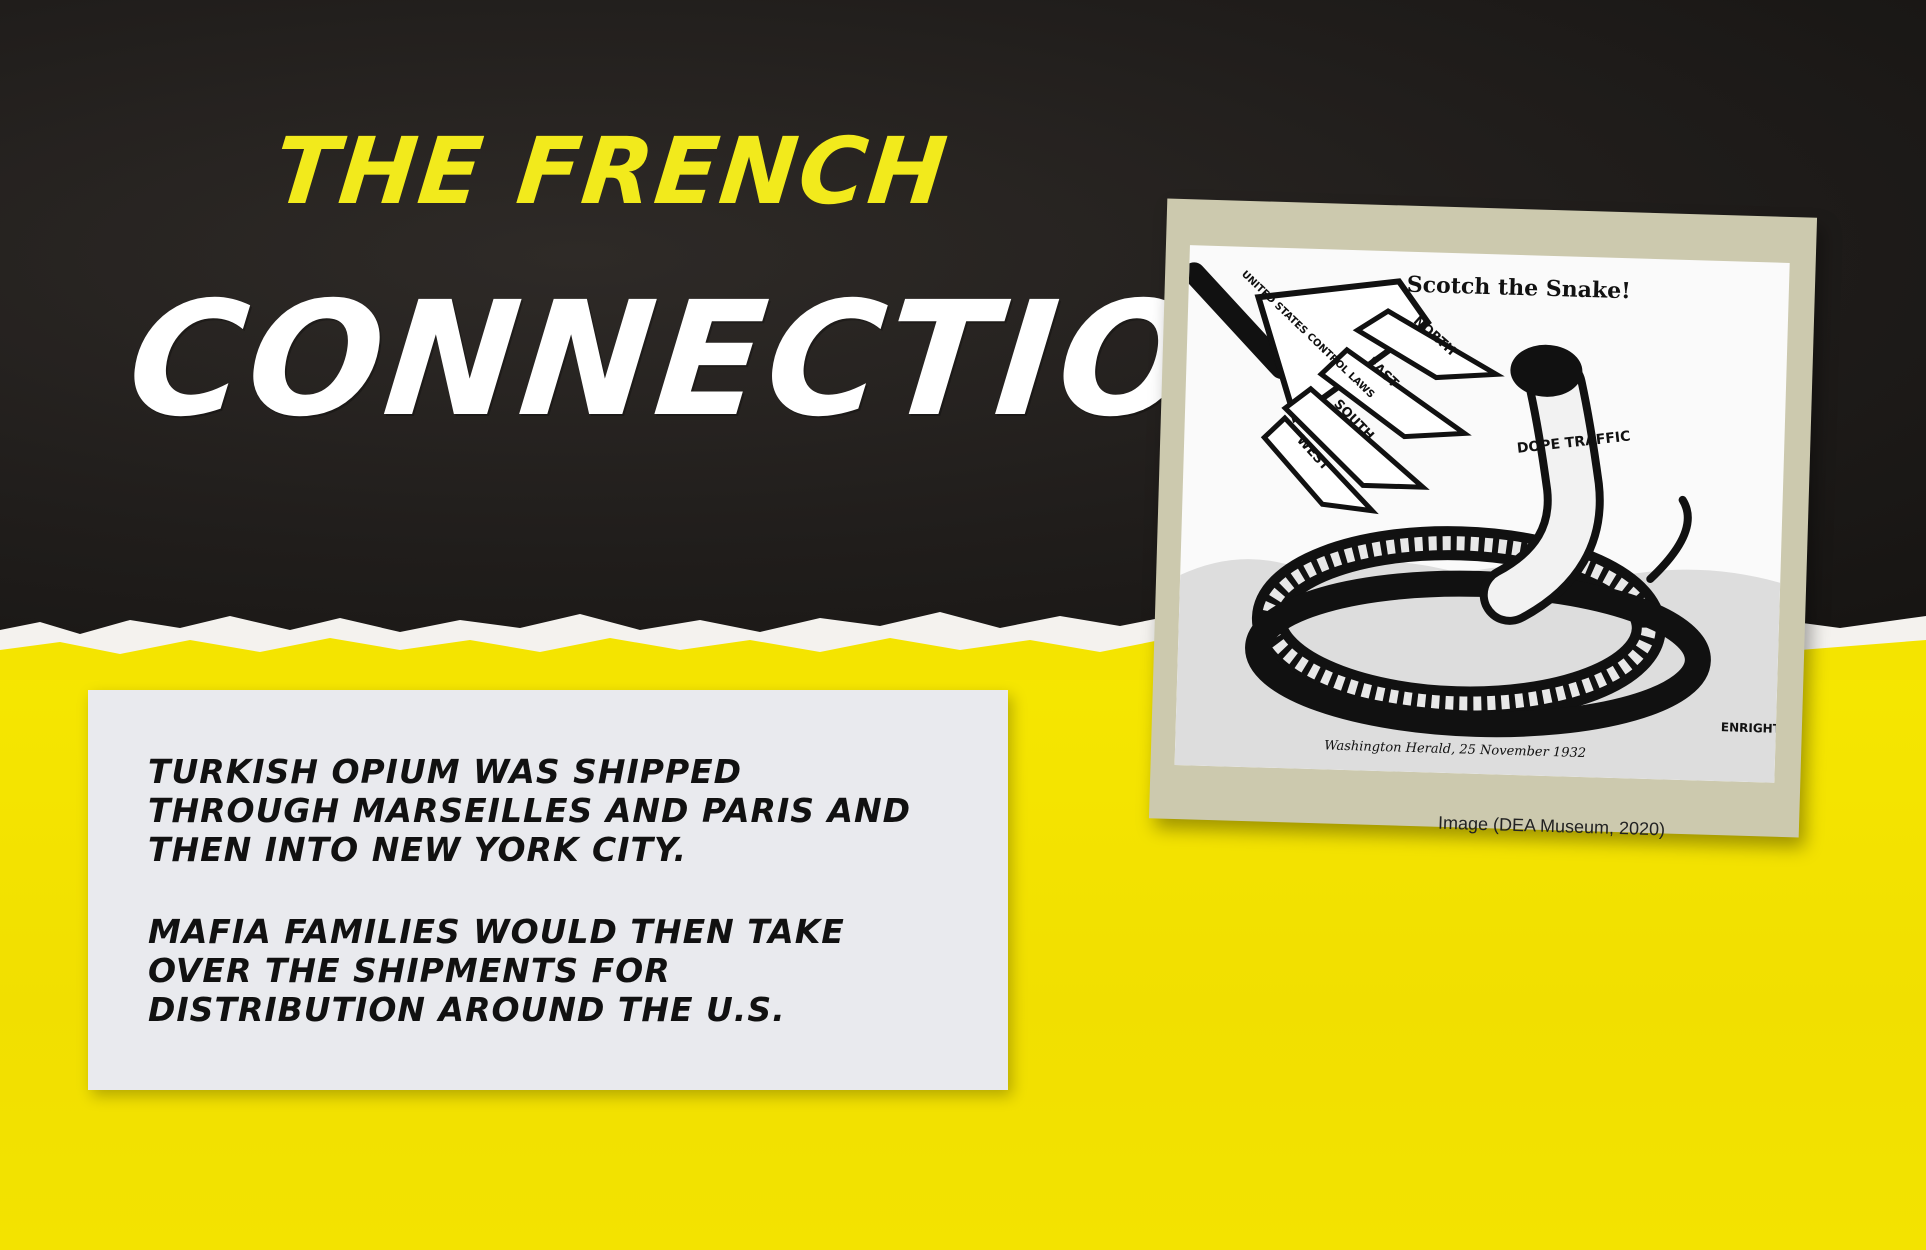 The height and width of the screenshot is (1250, 1926). What do you see at coordinates (1344, 388) in the screenshot?
I see `pitchfork-drawing` at bounding box center [1344, 388].